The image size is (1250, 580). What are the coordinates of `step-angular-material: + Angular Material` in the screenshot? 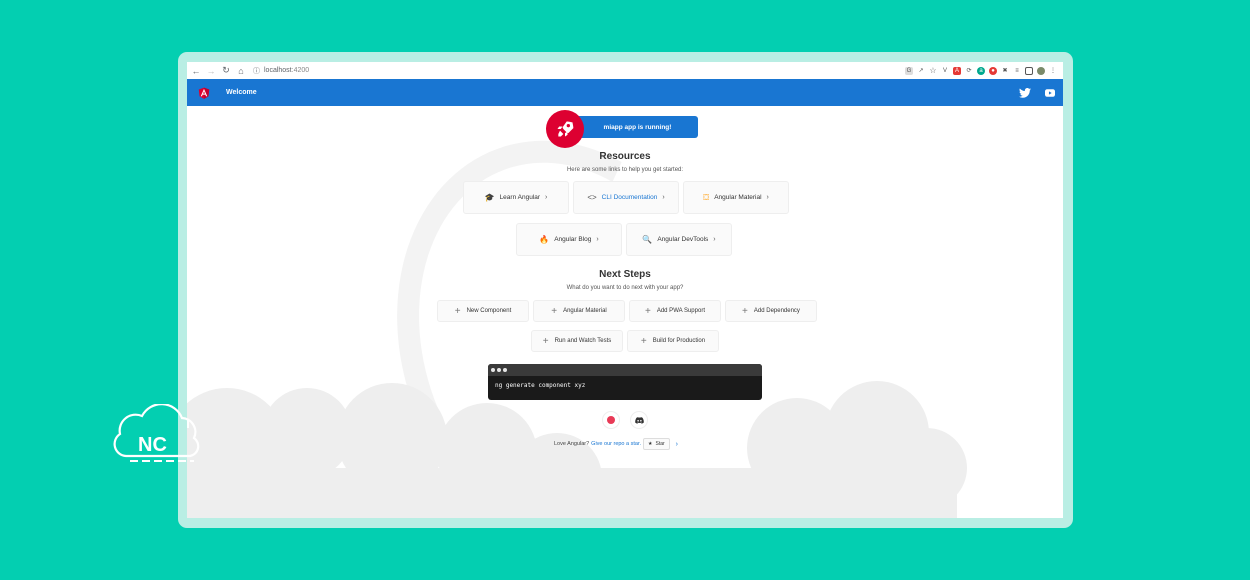 It's located at (579, 311).